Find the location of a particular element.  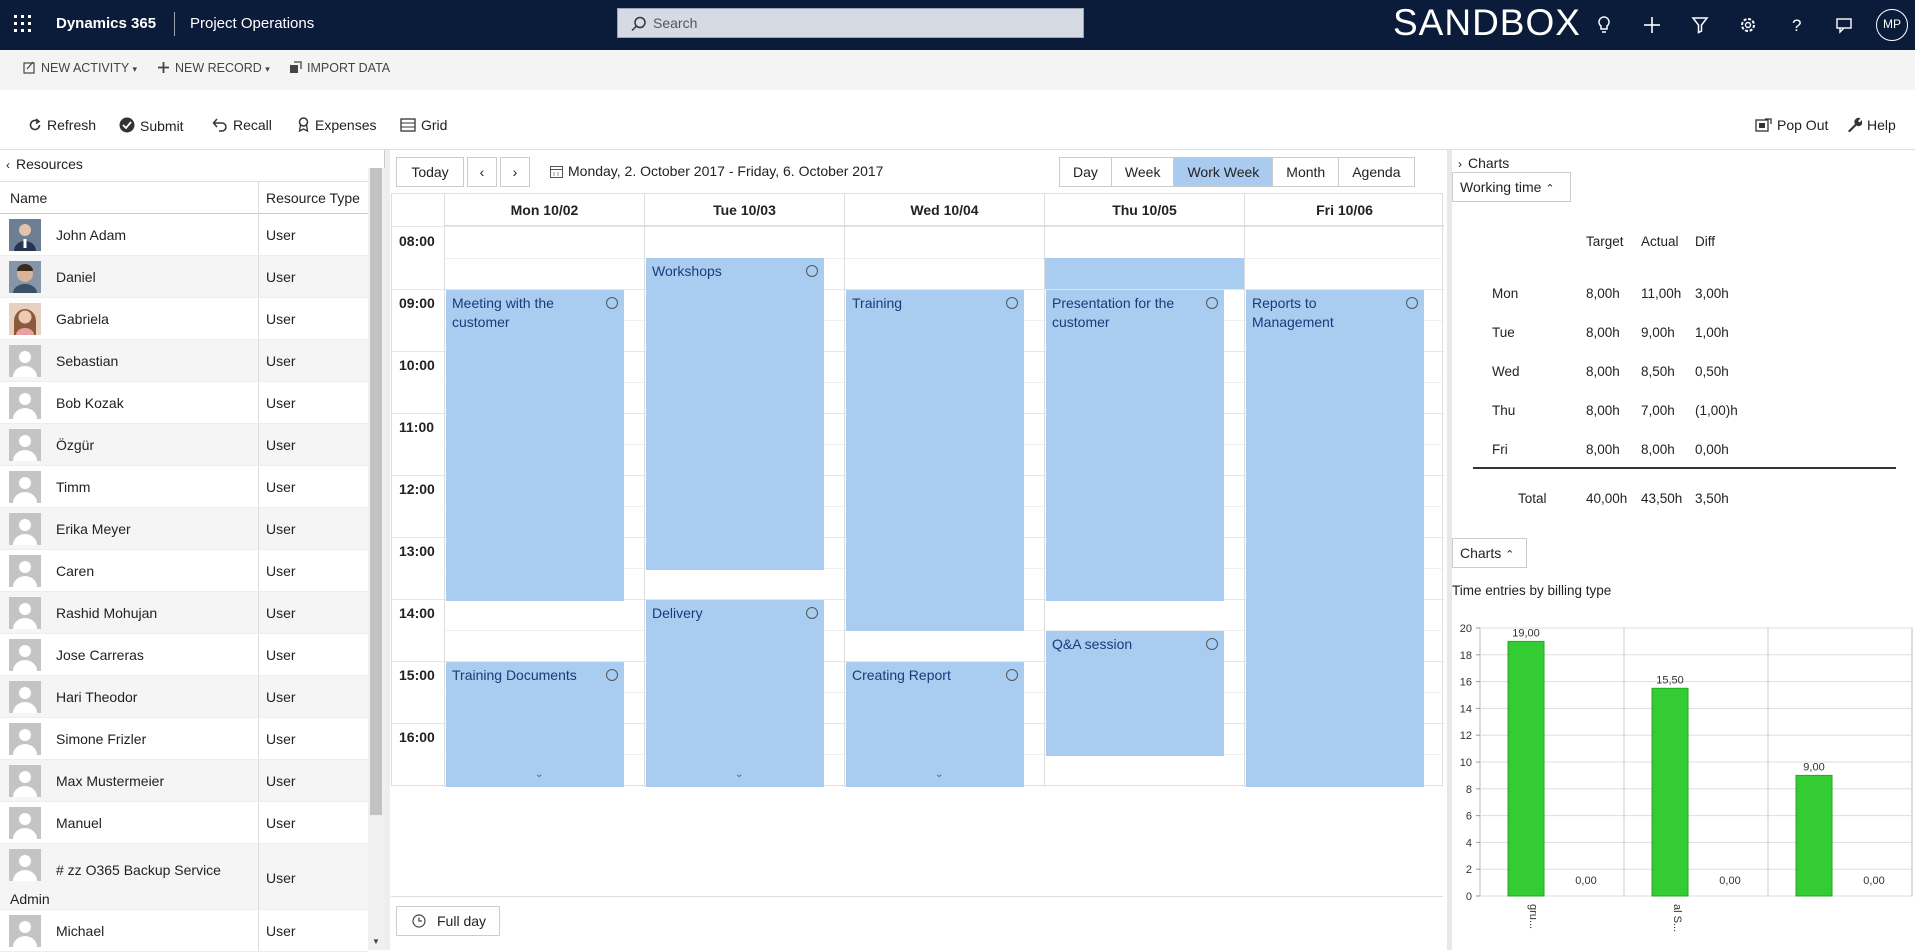

help-button: Help is located at coordinates (1871, 125).